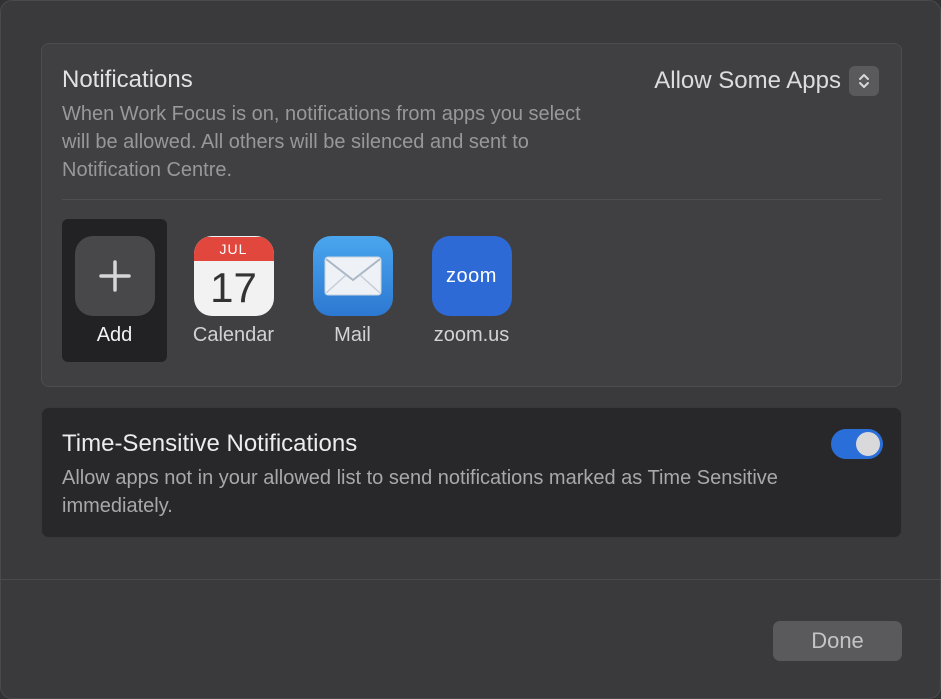 This screenshot has width=941, height=699. I want to click on app-label: Add, so click(114, 335).